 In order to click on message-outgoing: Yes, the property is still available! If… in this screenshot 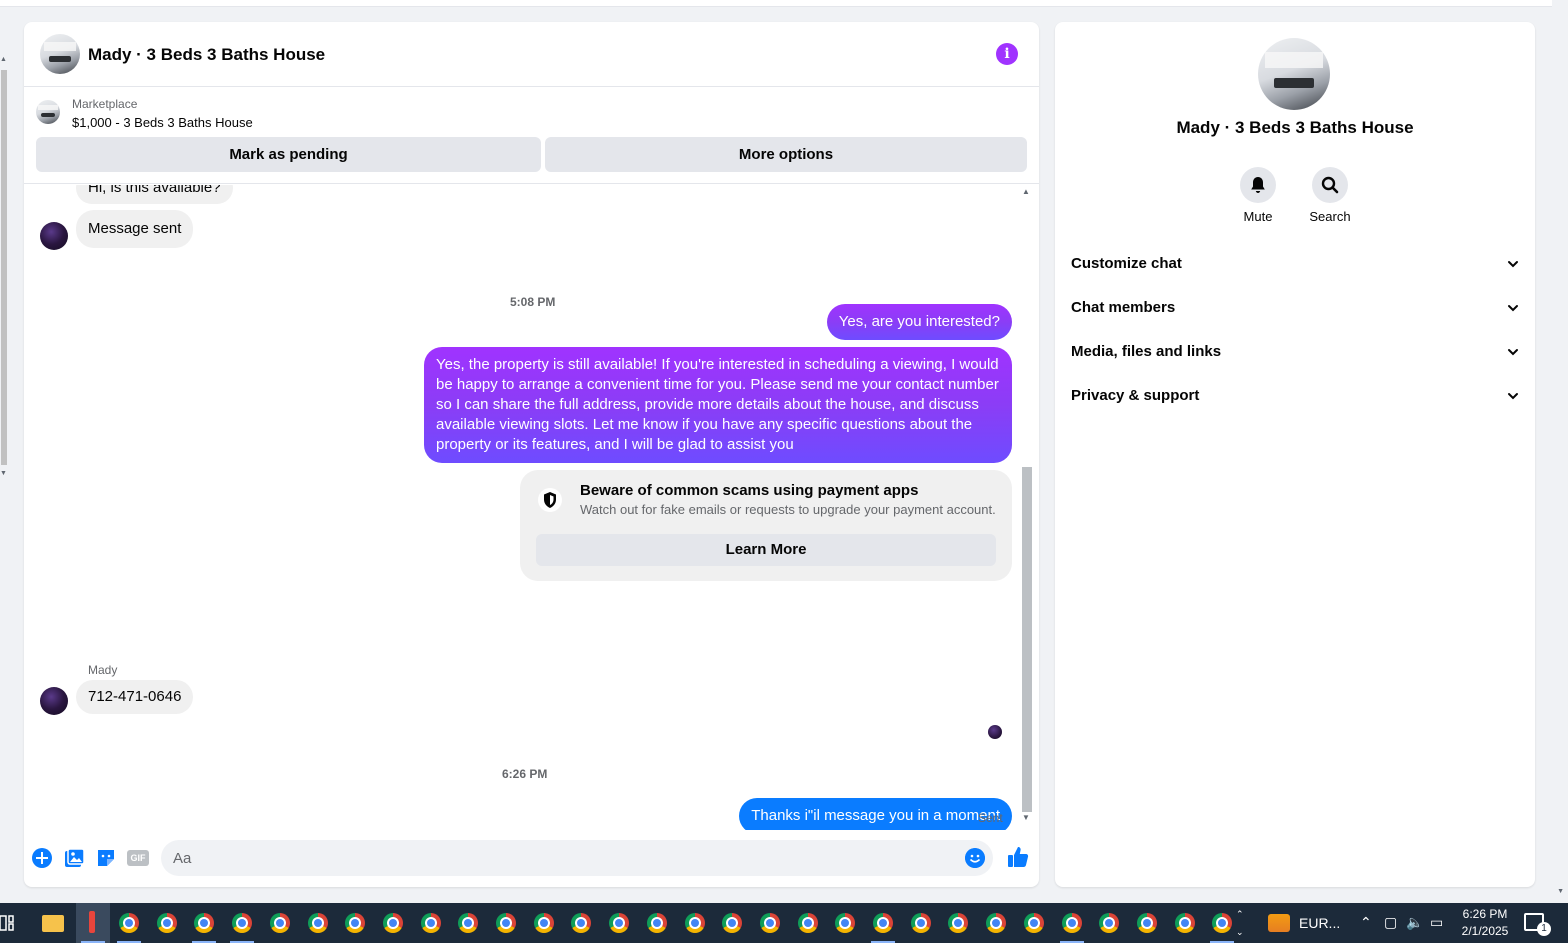, I will do `click(718, 405)`.